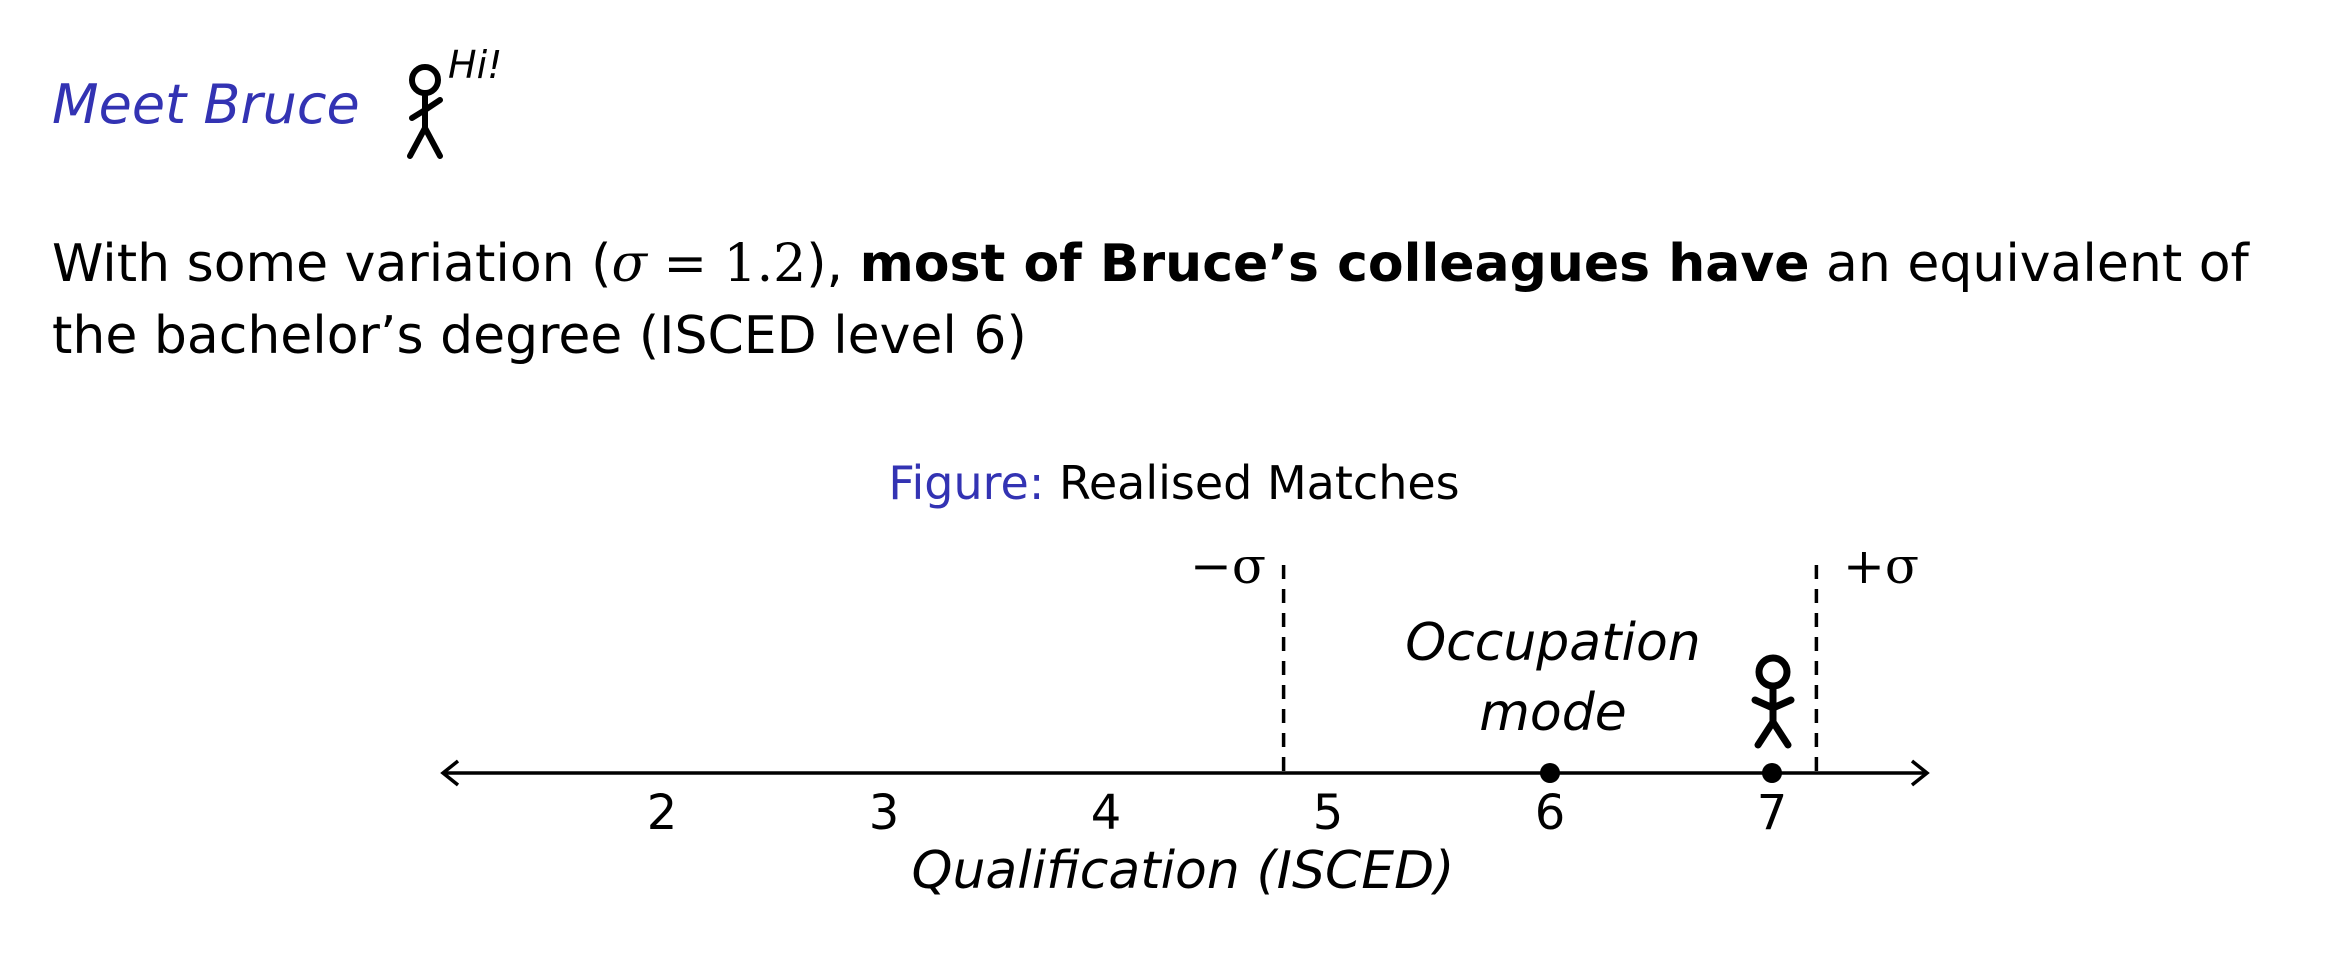 The width and height of the screenshot is (2348, 954). What do you see at coordinates (1881, 566) in the screenshot?
I see `plus-sigma-label: +σ` at bounding box center [1881, 566].